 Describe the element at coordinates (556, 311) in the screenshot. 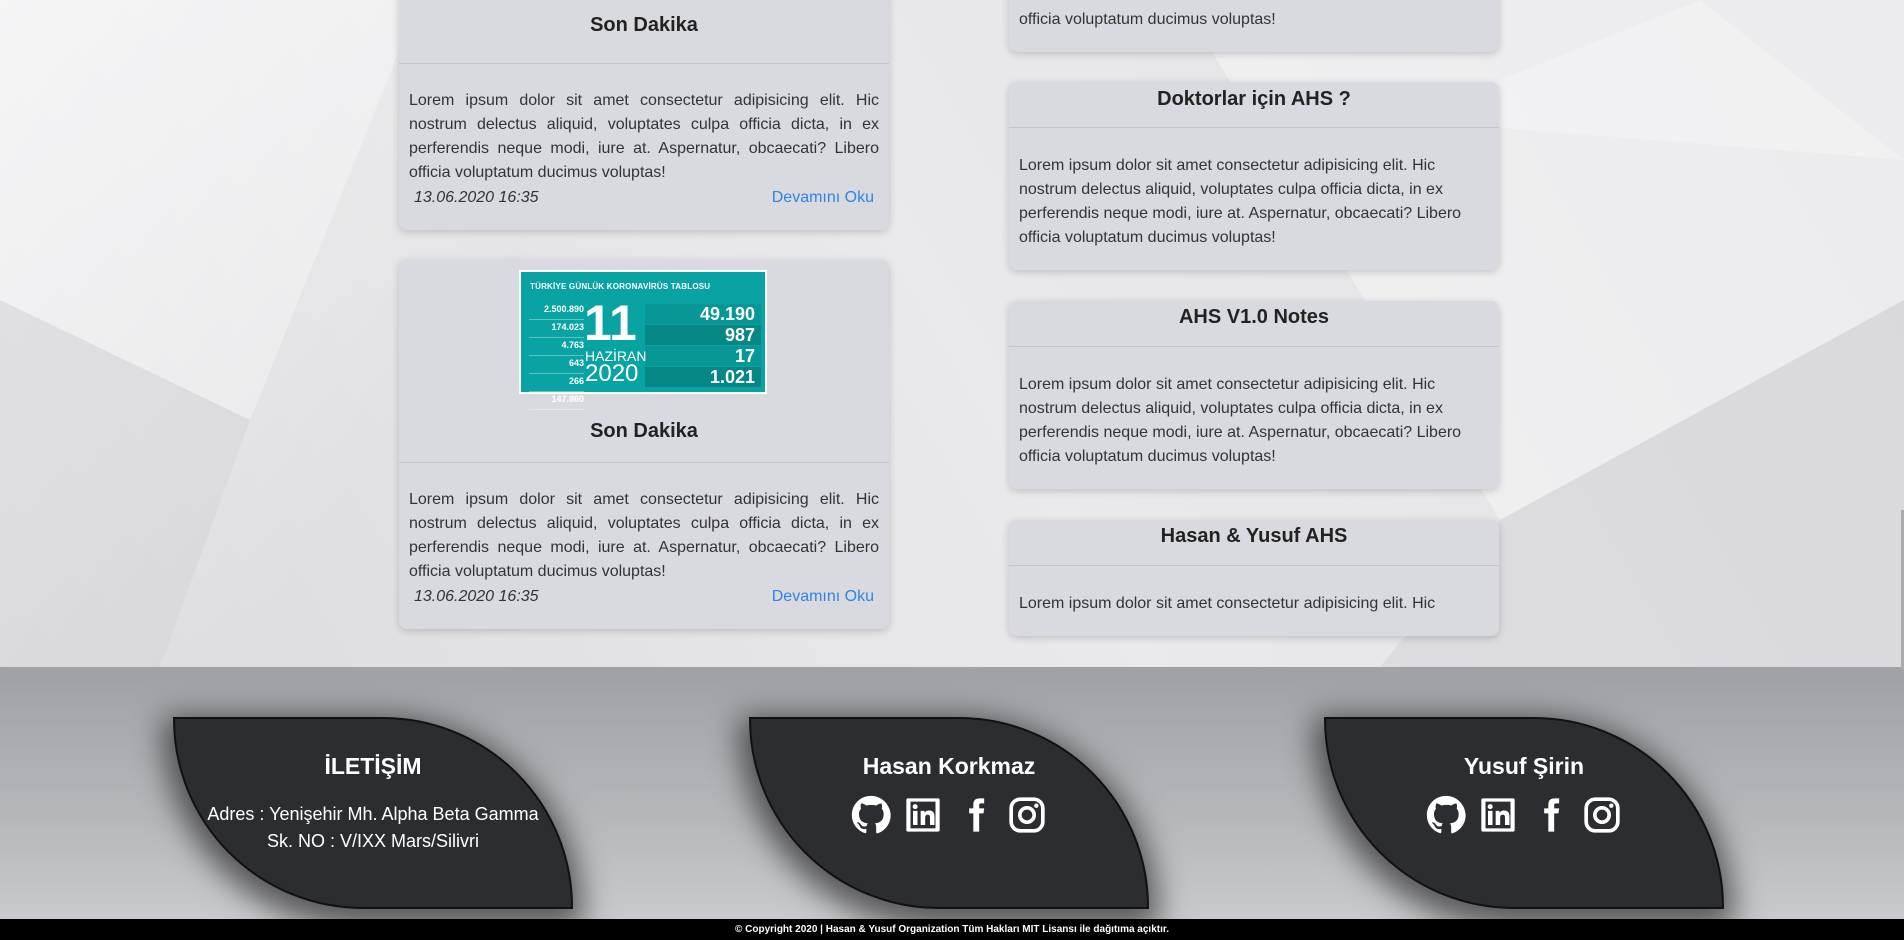

I see `image-stat: 2.500.890` at that location.